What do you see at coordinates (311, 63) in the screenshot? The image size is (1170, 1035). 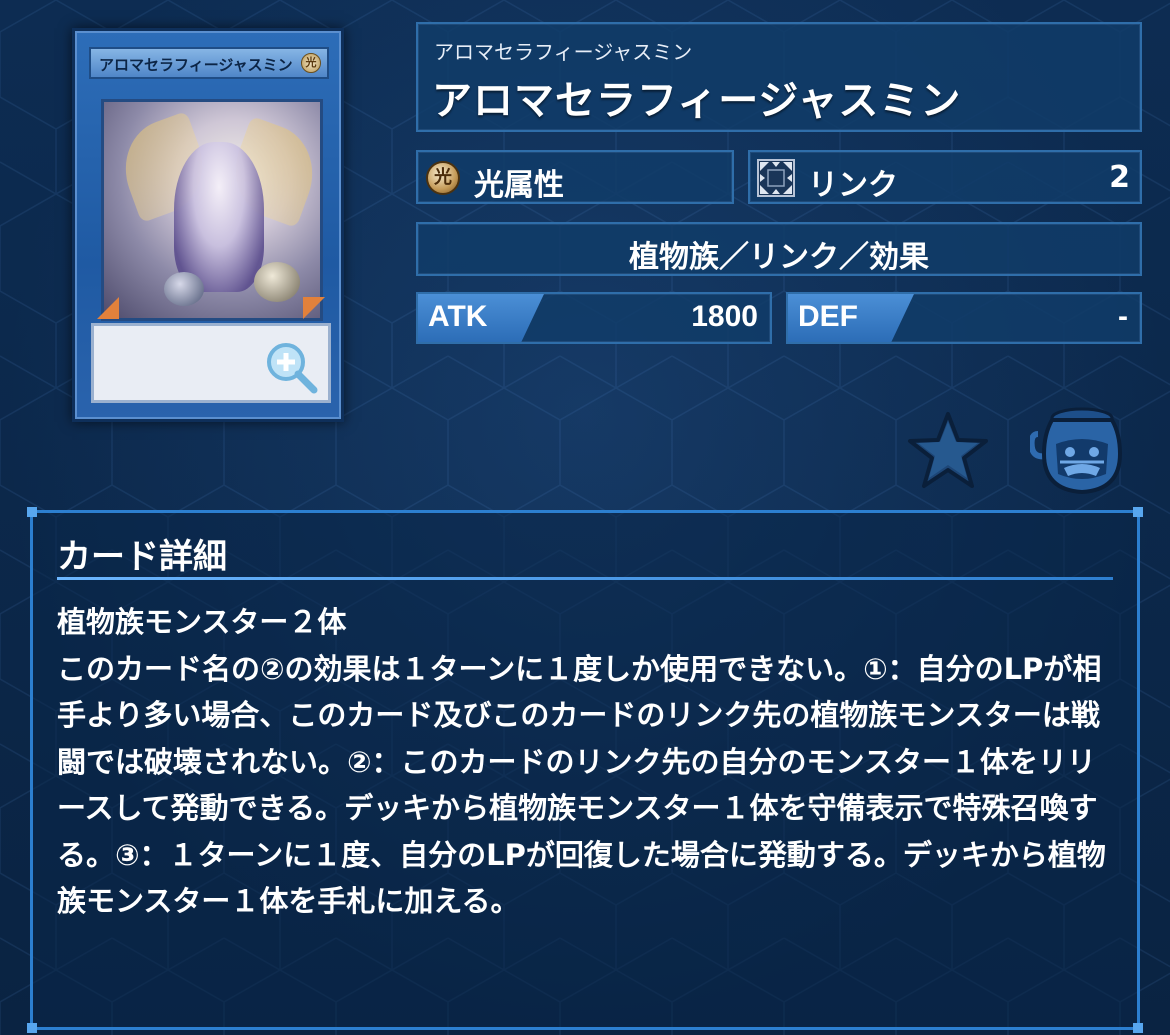 I see `card-art-attribute-icon: 光` at bounding box center [311, 63].